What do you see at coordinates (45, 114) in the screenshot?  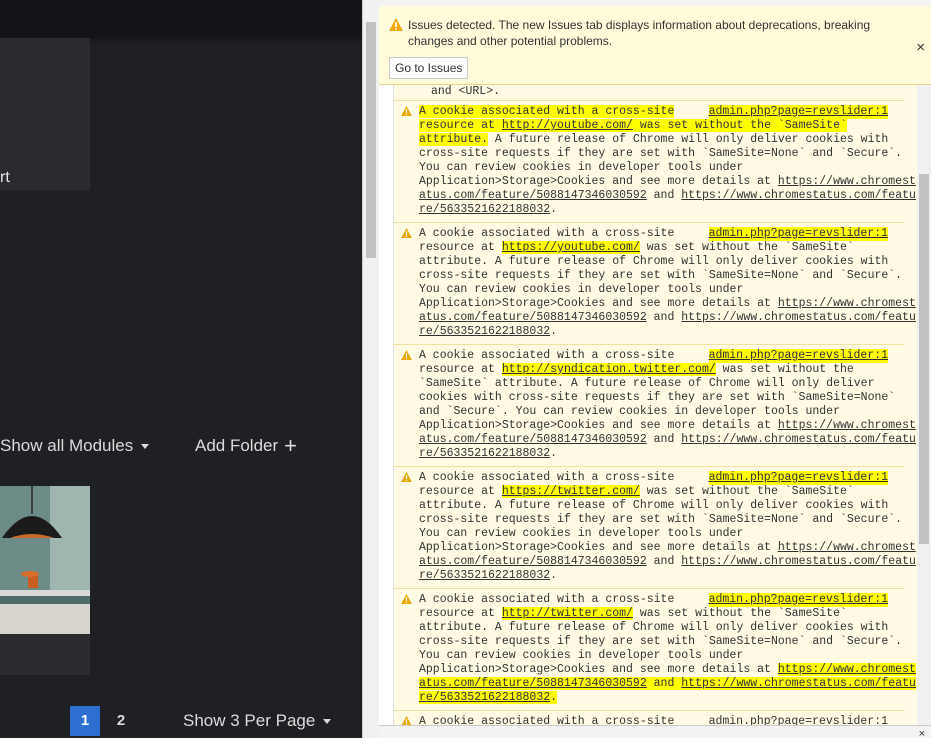 I see `module-card: rt` at bounding box center [45, 114].